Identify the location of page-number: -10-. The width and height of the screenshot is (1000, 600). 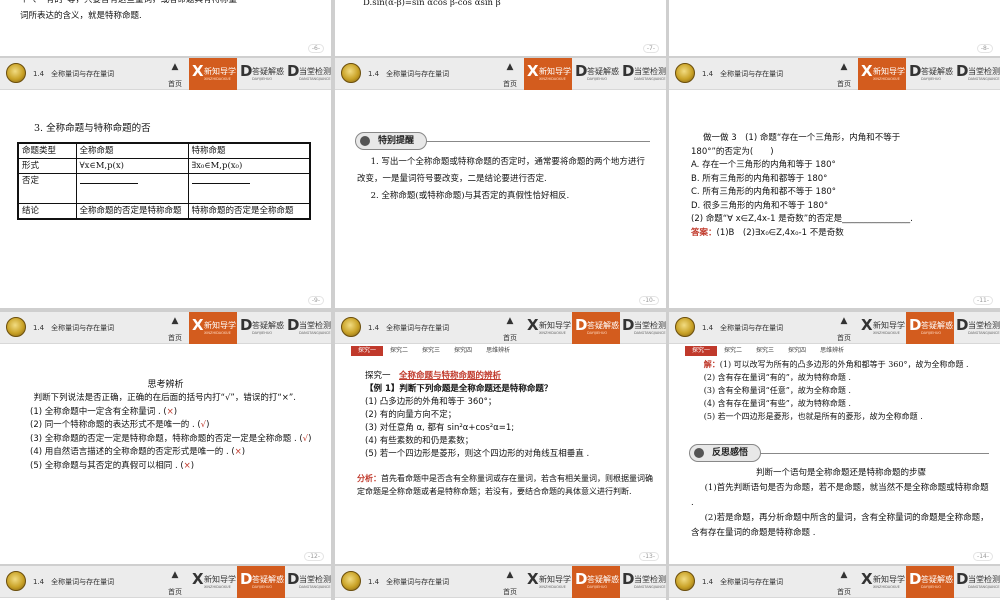
(649, 300).